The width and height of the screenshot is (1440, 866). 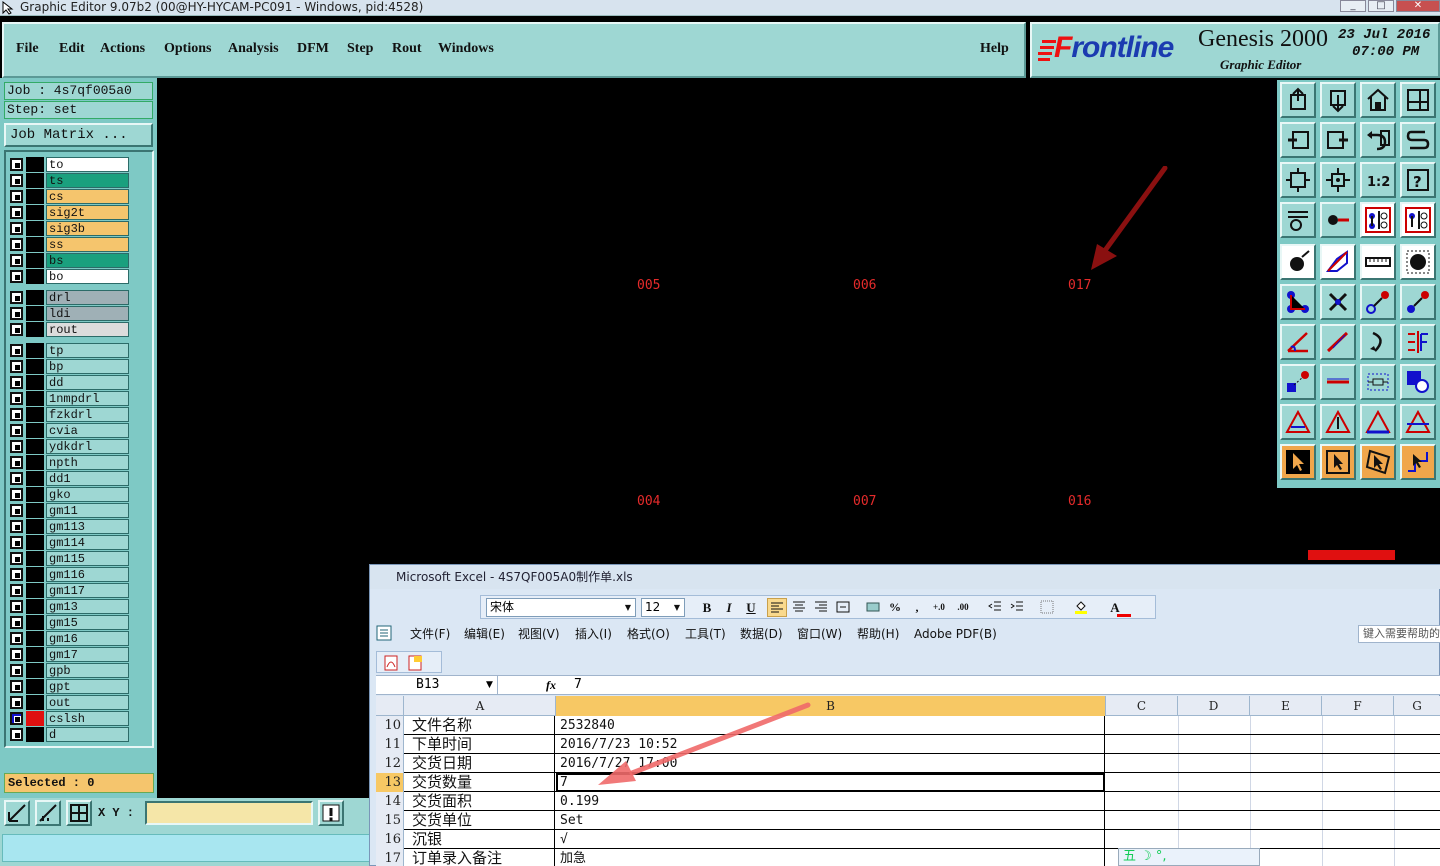 I want to click on cell-b: 加急, so click(x=830, y=857).